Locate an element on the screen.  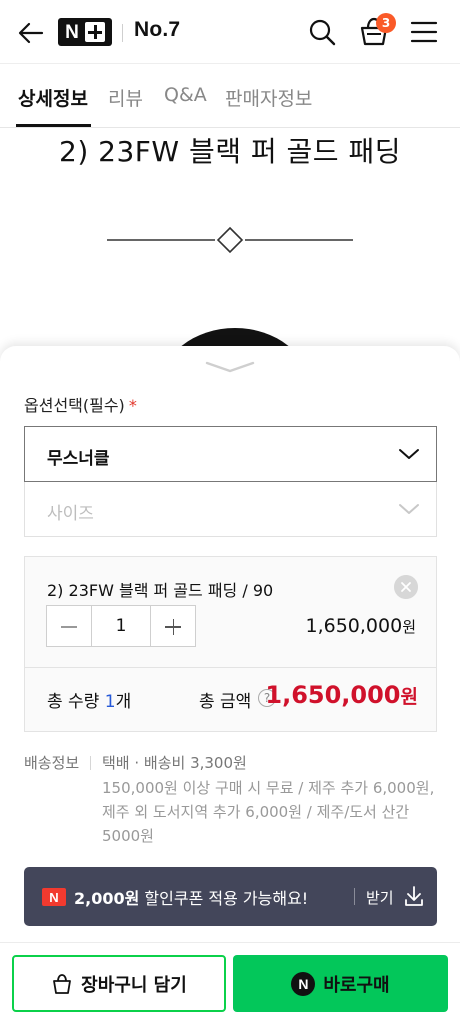
divider-ornament is located at coordinates (230, 240).